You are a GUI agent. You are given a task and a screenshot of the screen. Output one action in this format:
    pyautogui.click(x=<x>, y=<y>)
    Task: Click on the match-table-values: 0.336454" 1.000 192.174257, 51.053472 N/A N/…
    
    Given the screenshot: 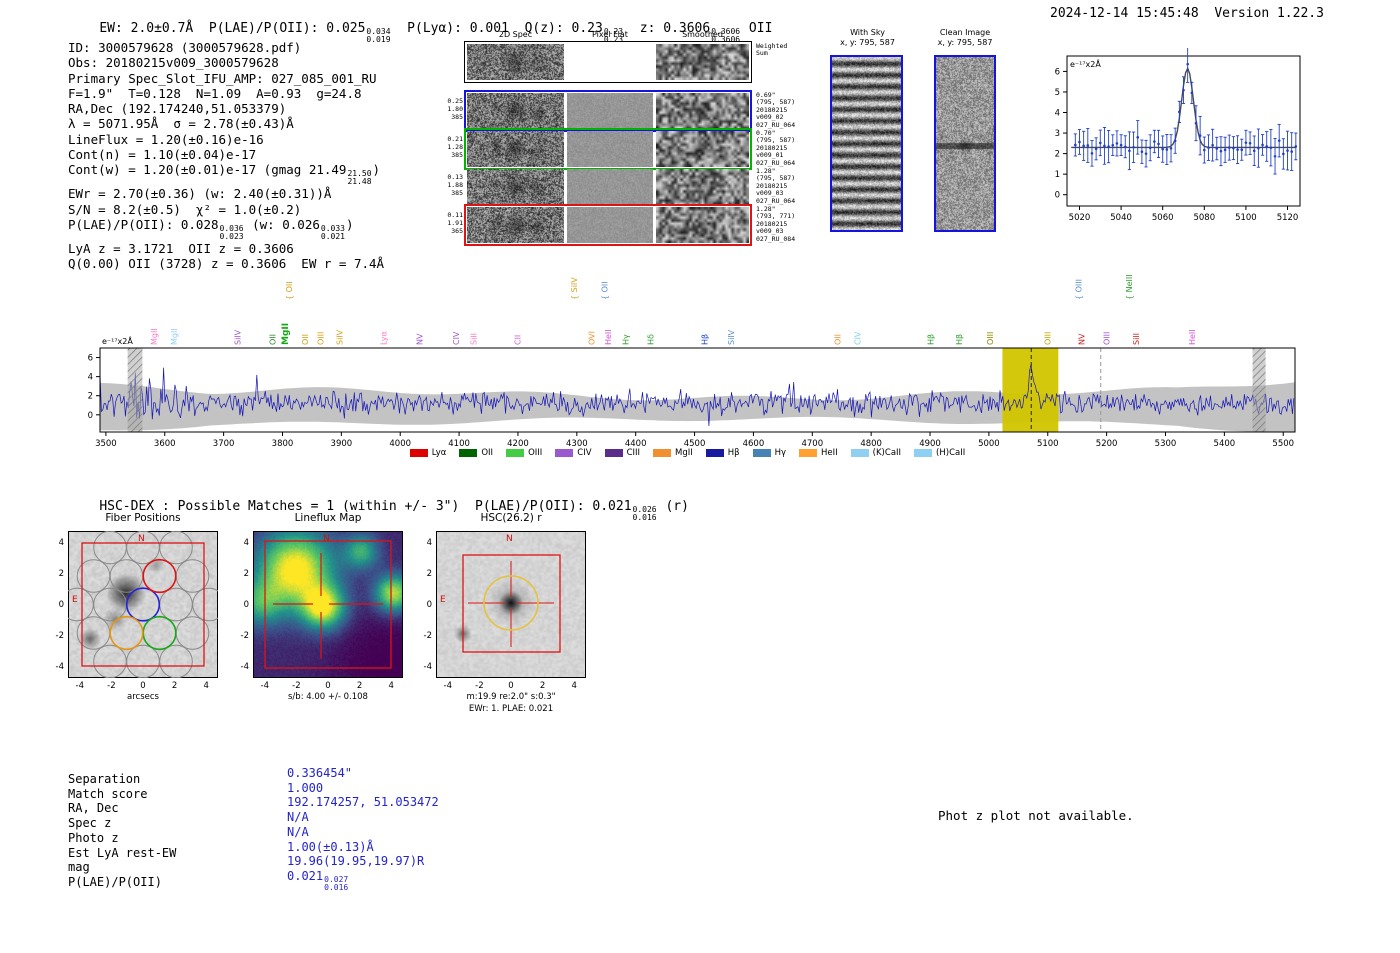 What is the action you would take?
    pyautogui.click(x=363, y=829)
    